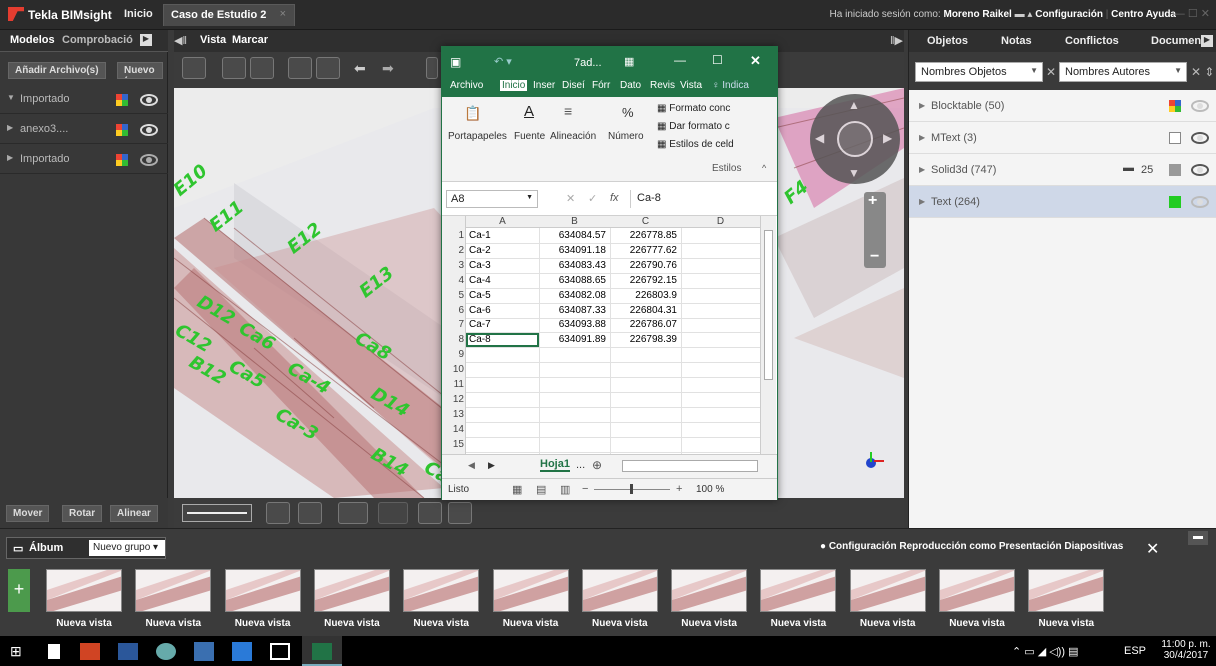 The image size is (1216, 666). Describe the element at coordinates (1198, 538) in the screenshot. I see `collapse-album-icon: ▬` at that location.